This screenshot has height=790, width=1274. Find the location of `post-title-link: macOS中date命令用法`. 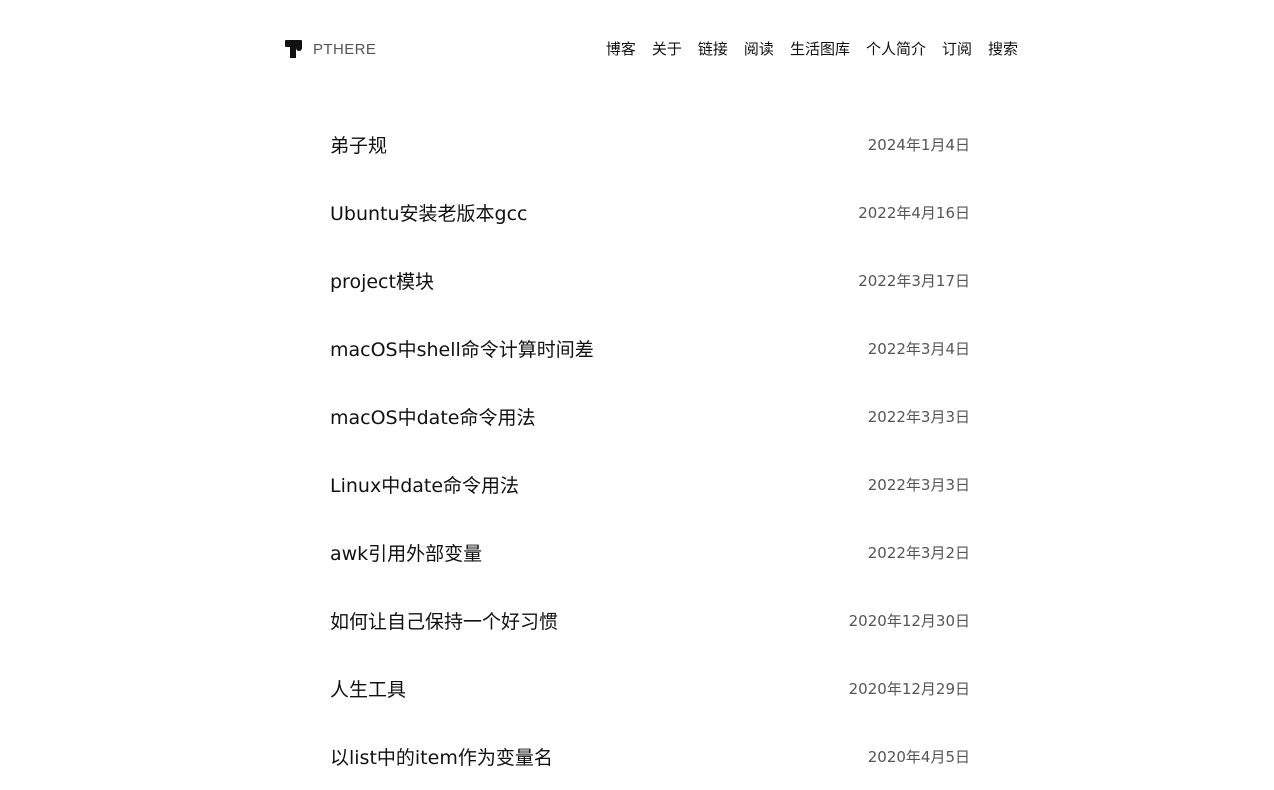

post-title-link: macOS中date命令用法 is located at coordinates (432, 416).